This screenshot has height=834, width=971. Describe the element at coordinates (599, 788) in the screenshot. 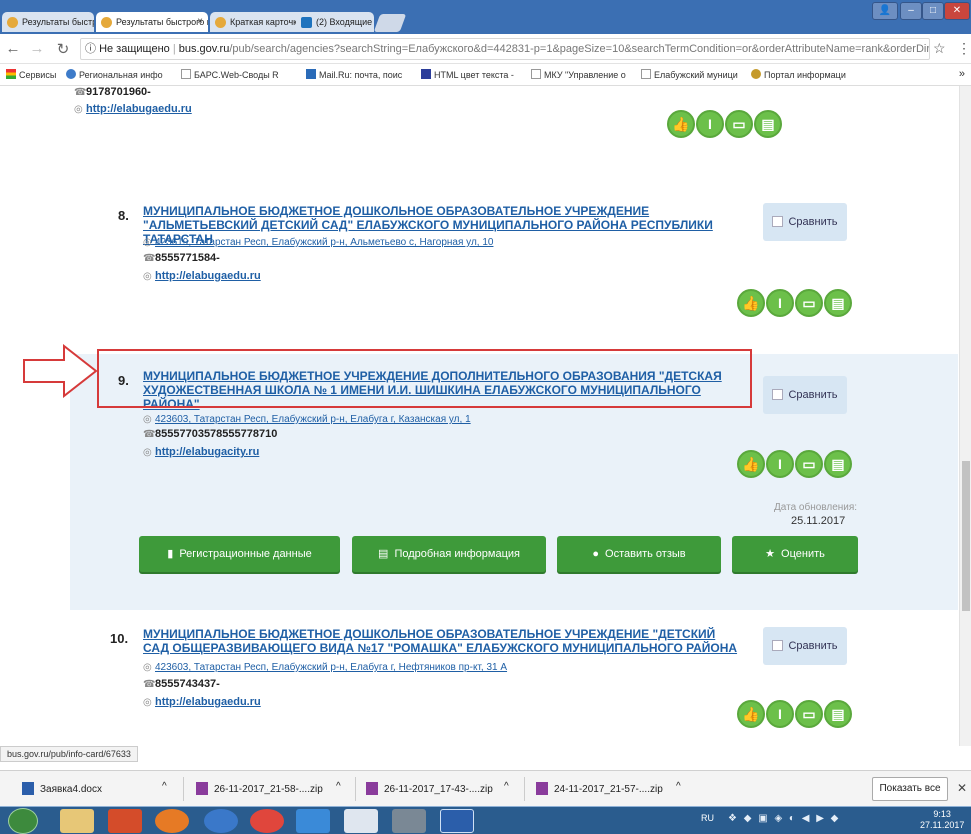

I see `download-item: 24-11-2017_21-57-....zip` at that location.